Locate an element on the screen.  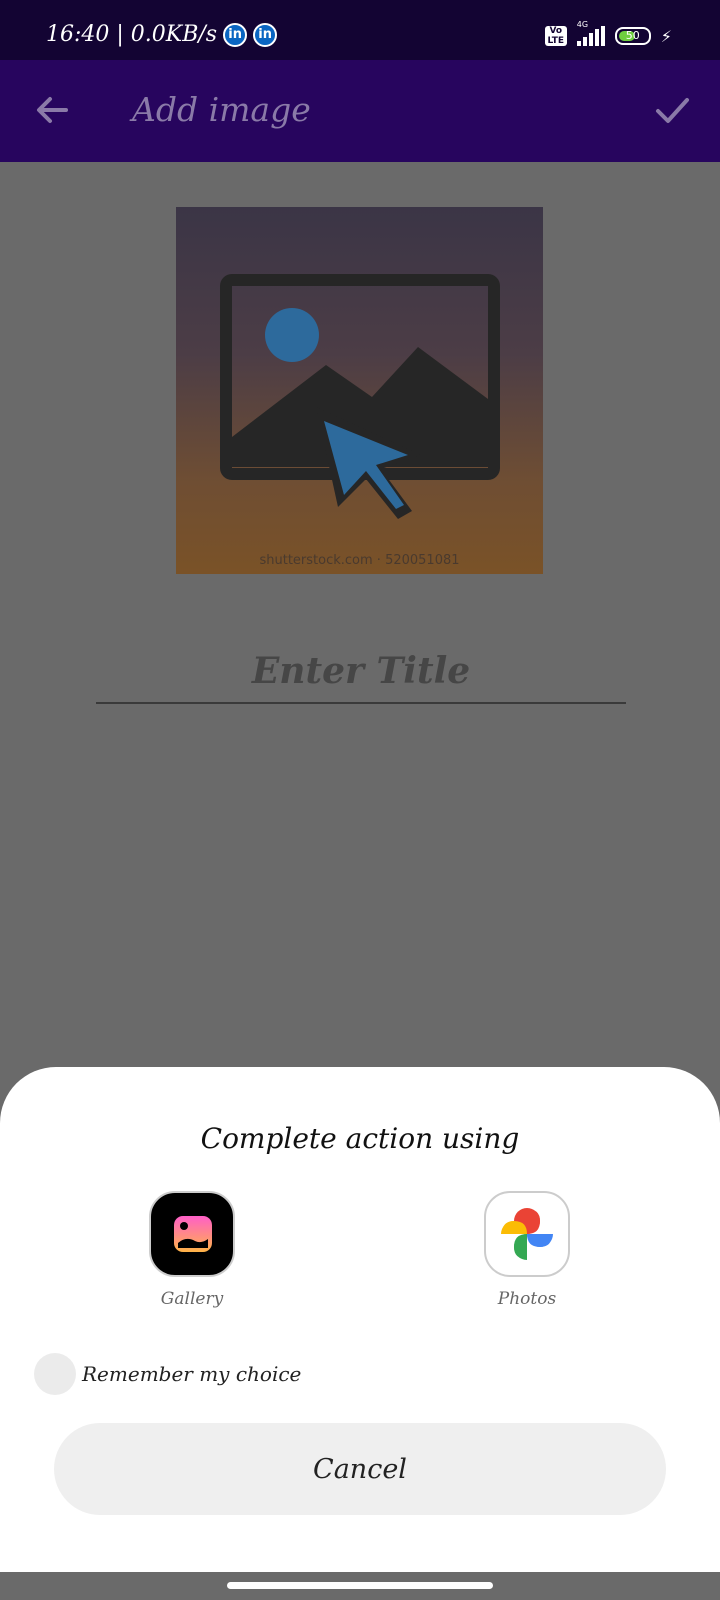
app-option-photos: Photos is located at coordinates (527, 1250).